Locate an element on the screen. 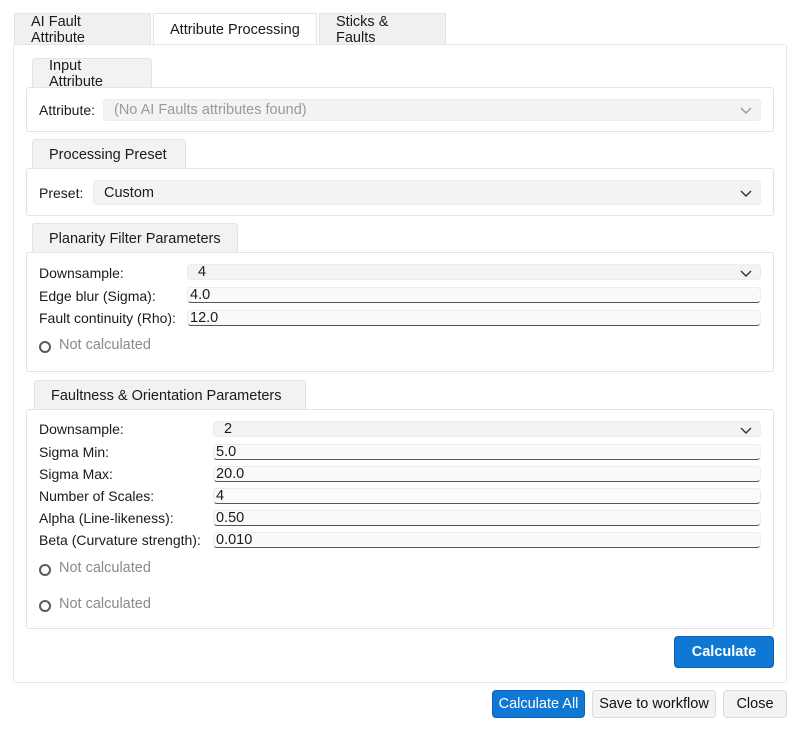 The height and width of the screenshot is (731, 800). fault-continuity-label: Fault continuity (Rho): is located at coordinates (107, 318).